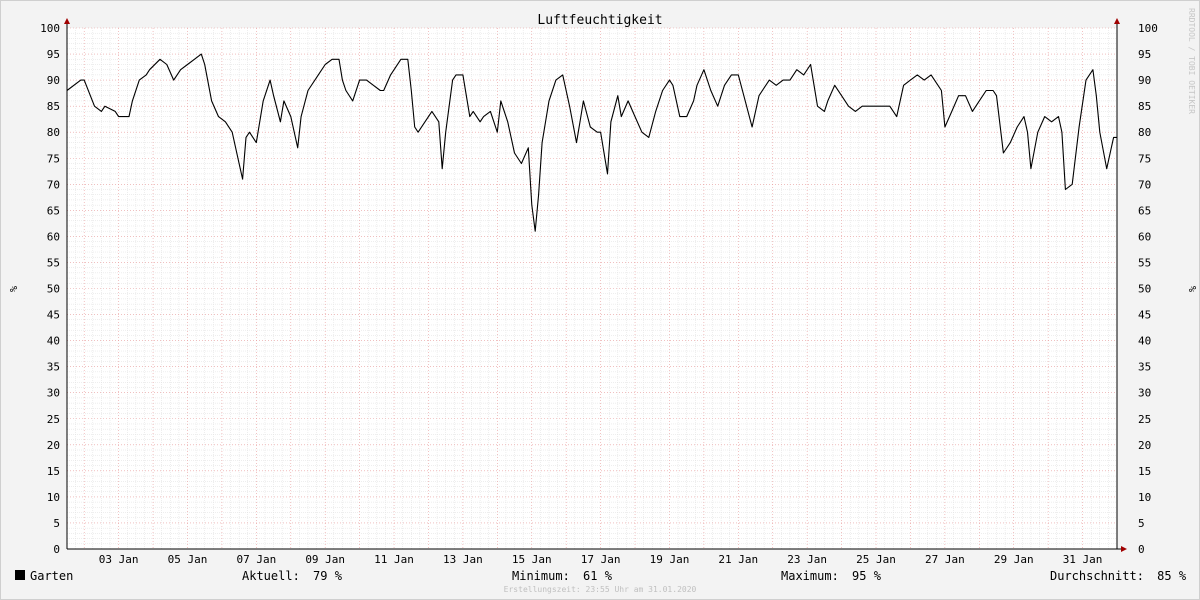 This screenshot has height=600, width=1200. I want to click on y-tick-label-right: 75, so click(1144, 158).